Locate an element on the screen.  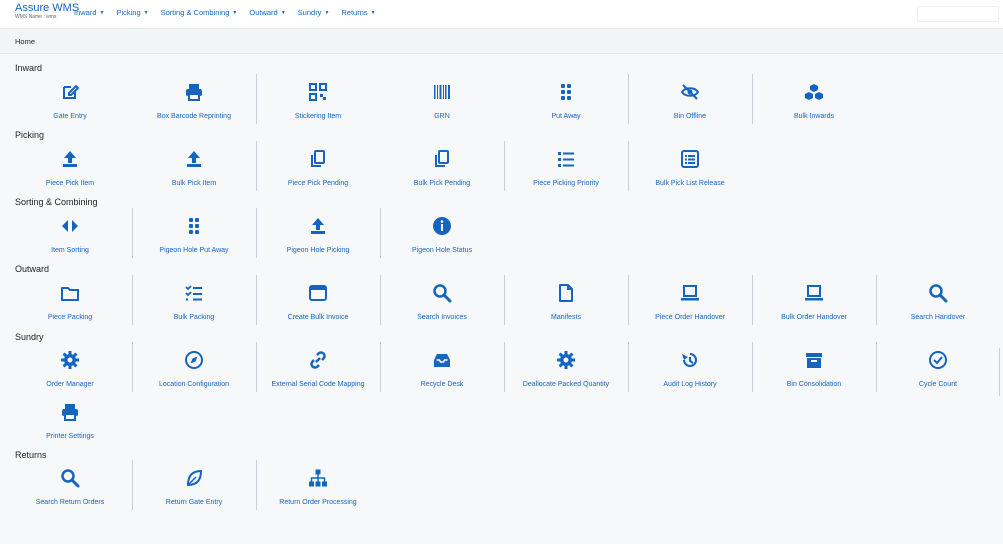
nav-outward: Outward ▼ is located at coordinates (267, 12).